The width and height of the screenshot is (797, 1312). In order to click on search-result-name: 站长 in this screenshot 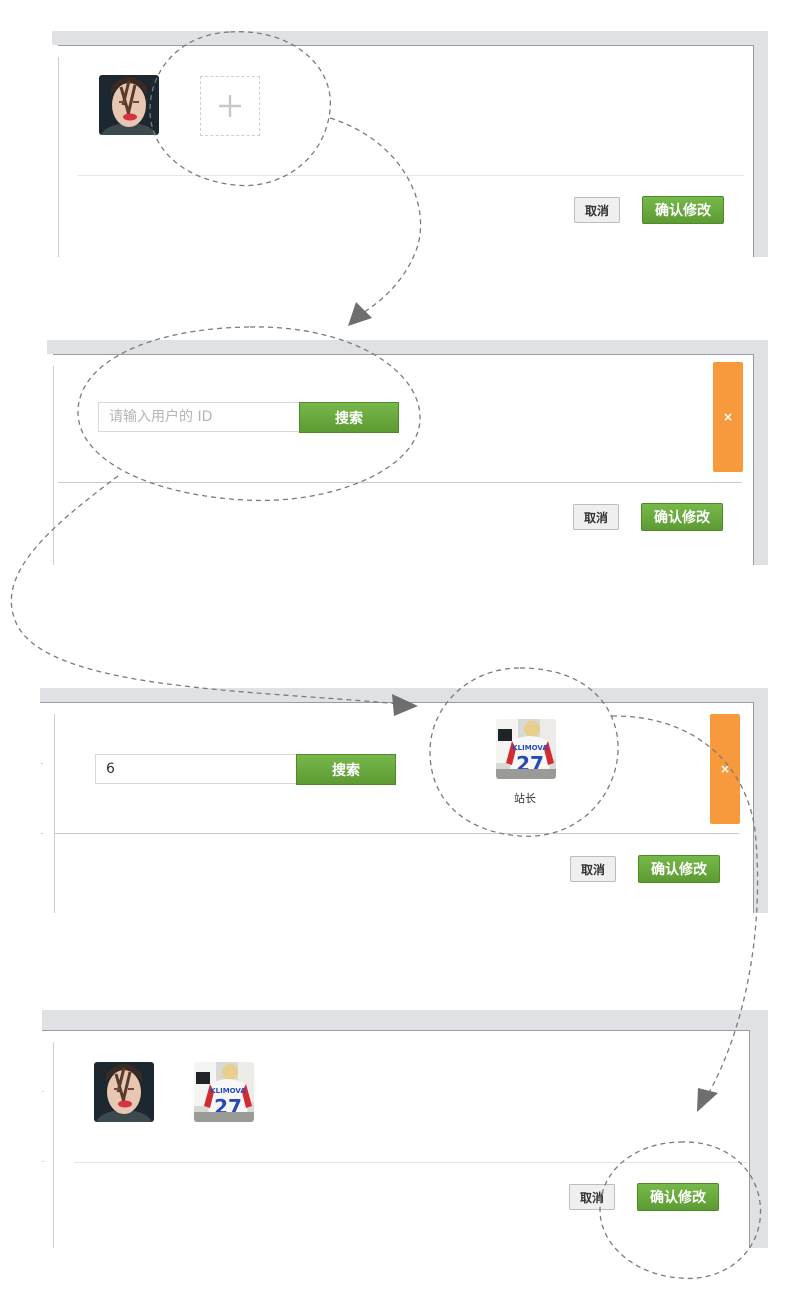, I will do `click(525, 798)`.